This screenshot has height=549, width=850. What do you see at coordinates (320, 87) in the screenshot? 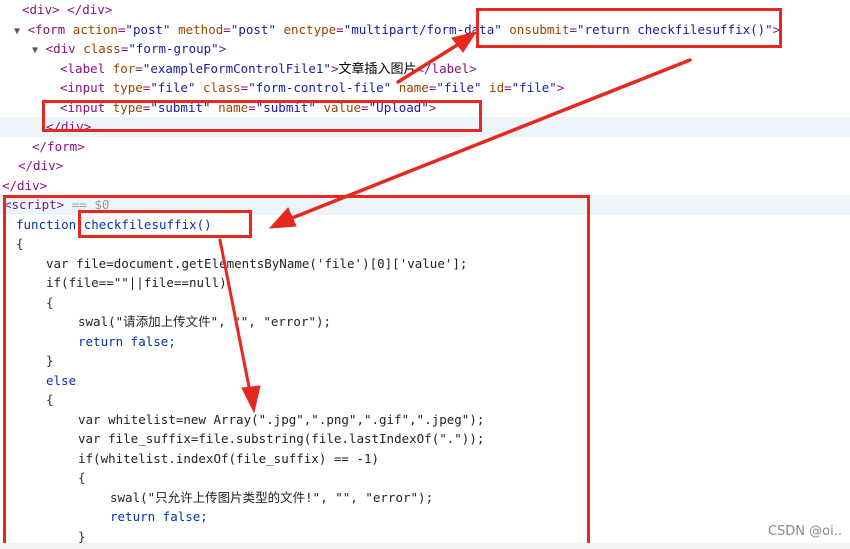
I see `attr-value: "form-control-file"` at bounding box center [320, 87].